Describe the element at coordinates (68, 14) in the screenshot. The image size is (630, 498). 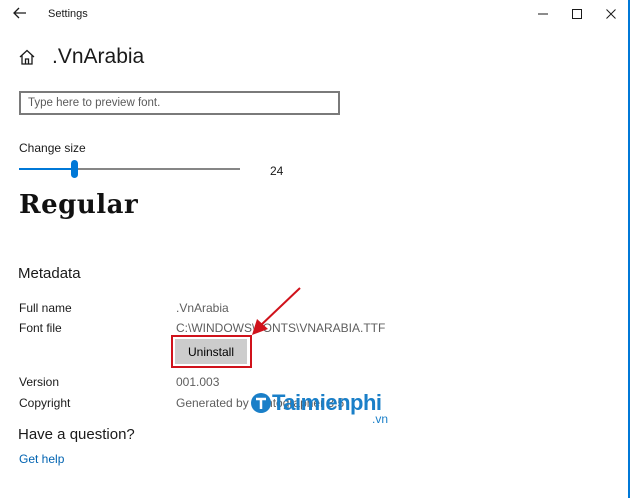
I see `window-title: Settings` at that location.